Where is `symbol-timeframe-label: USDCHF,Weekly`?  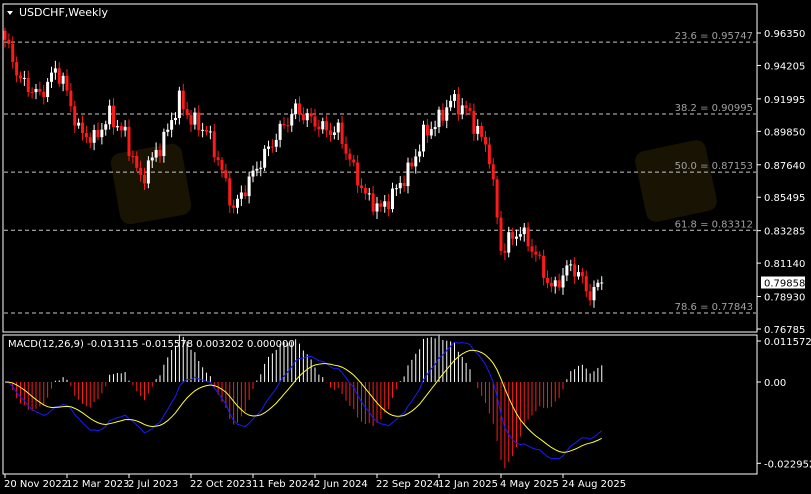 symbol-timeframe-label: USDCHF,Weekly is located at coordinates (63, 12).